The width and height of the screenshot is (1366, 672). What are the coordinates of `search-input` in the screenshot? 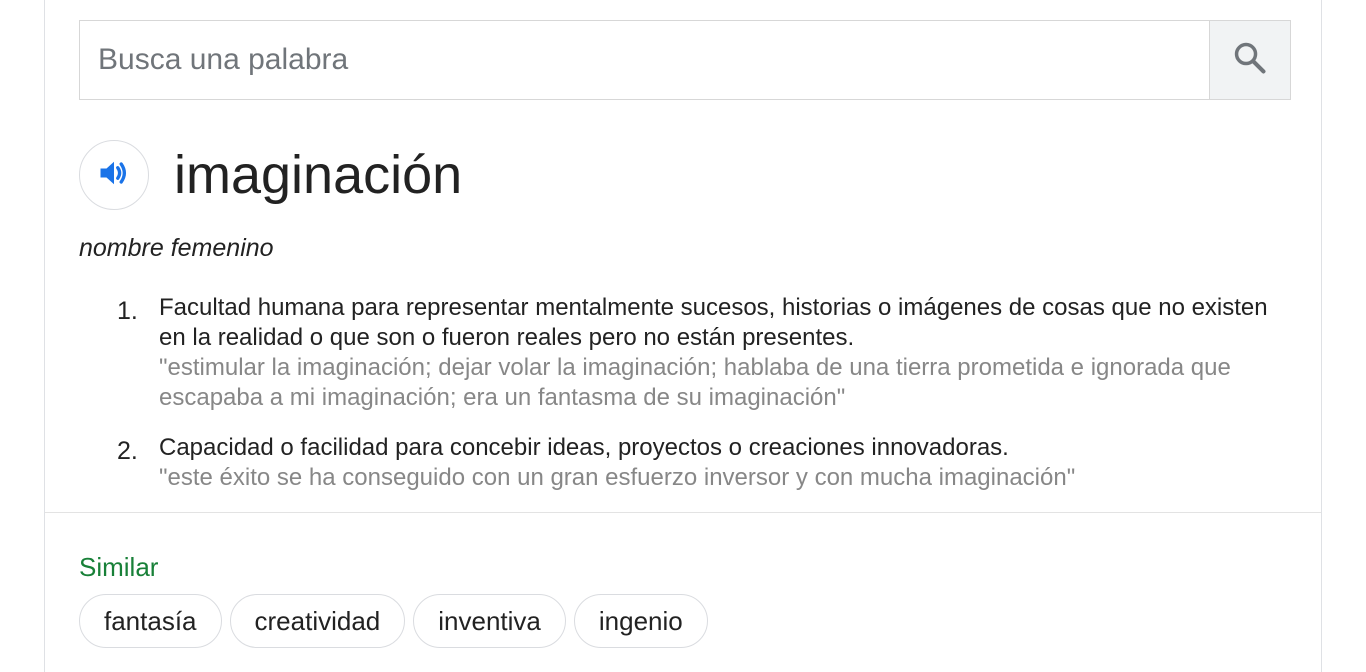 It's located at (644, 60).